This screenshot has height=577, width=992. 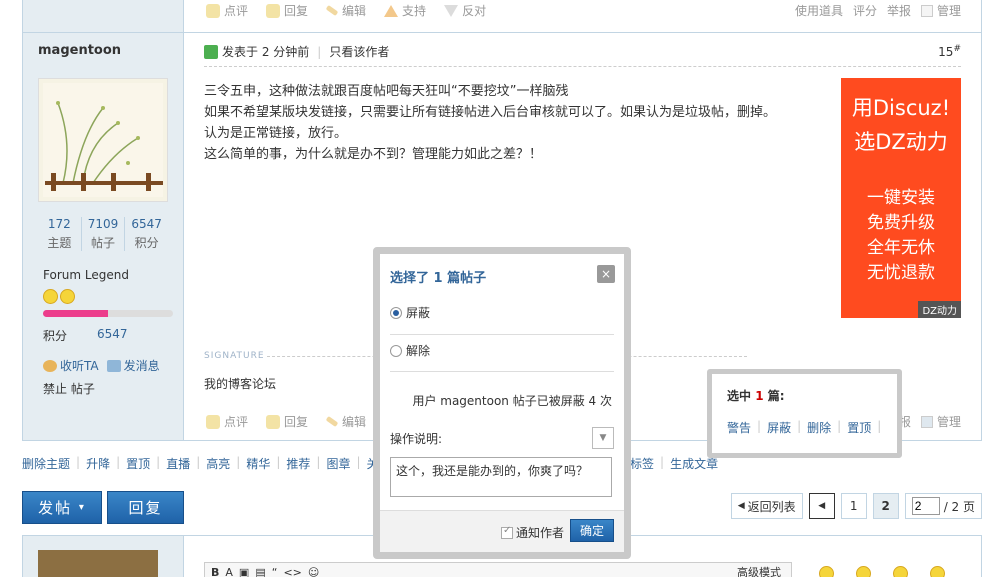 What do you see at coordinates (215, 571) in the screenshot?
I see `bold-icon: B` at bounding box center [215, 571].